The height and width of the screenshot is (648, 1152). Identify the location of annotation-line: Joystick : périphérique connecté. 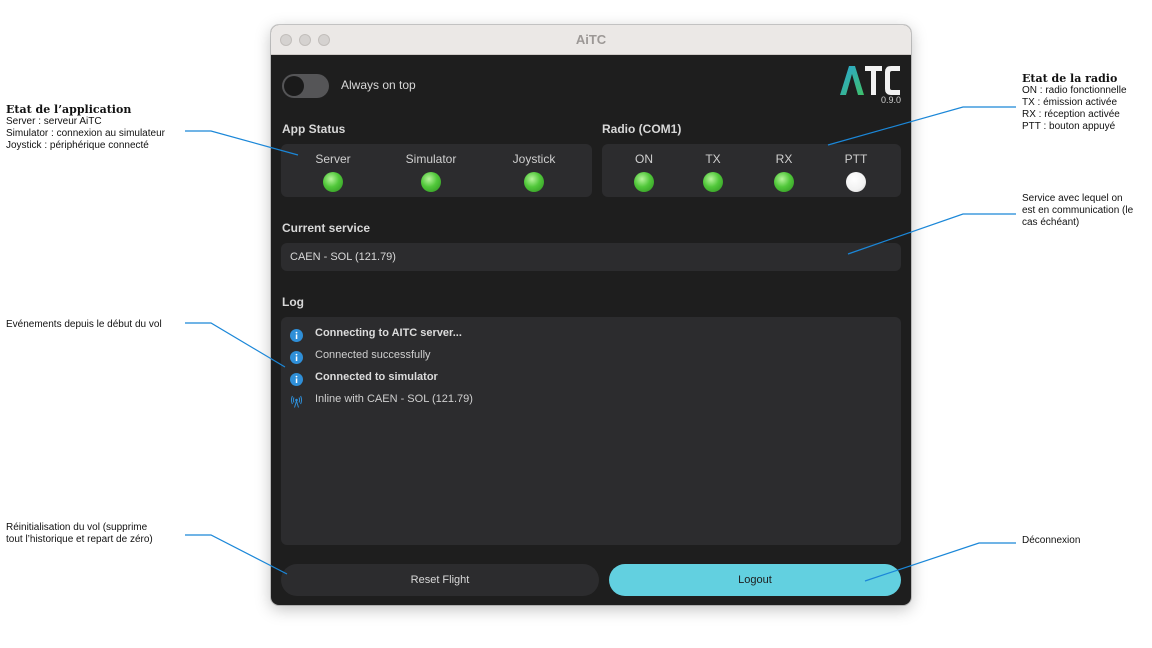
(77, 145).